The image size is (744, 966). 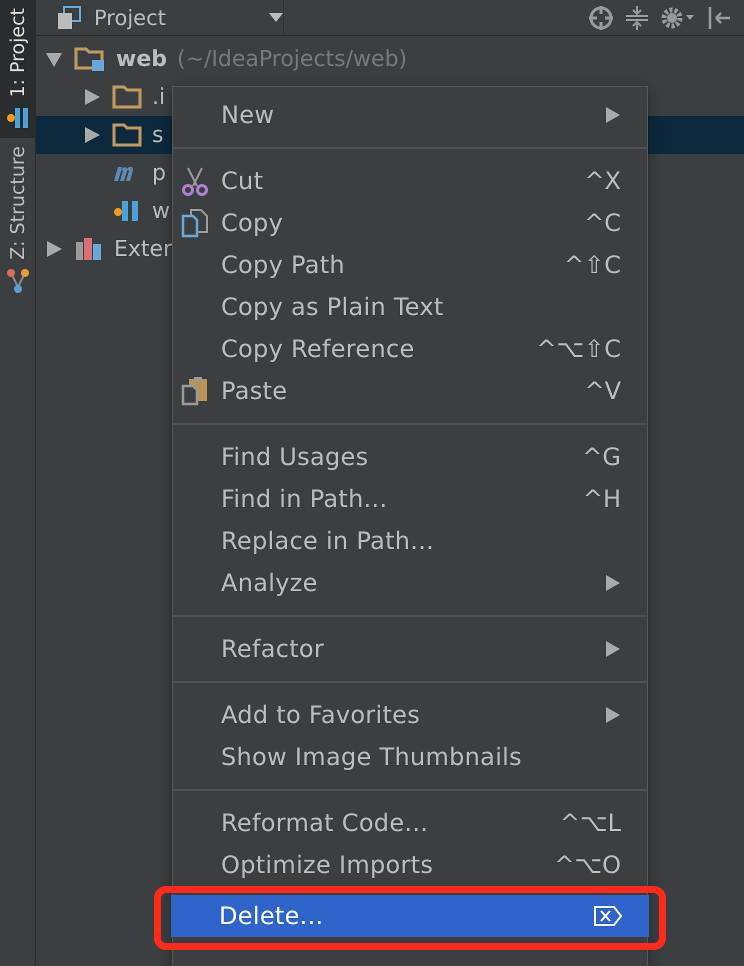 I want to click on shortcut-label: ^⌥L, so click(x=590, y=823).